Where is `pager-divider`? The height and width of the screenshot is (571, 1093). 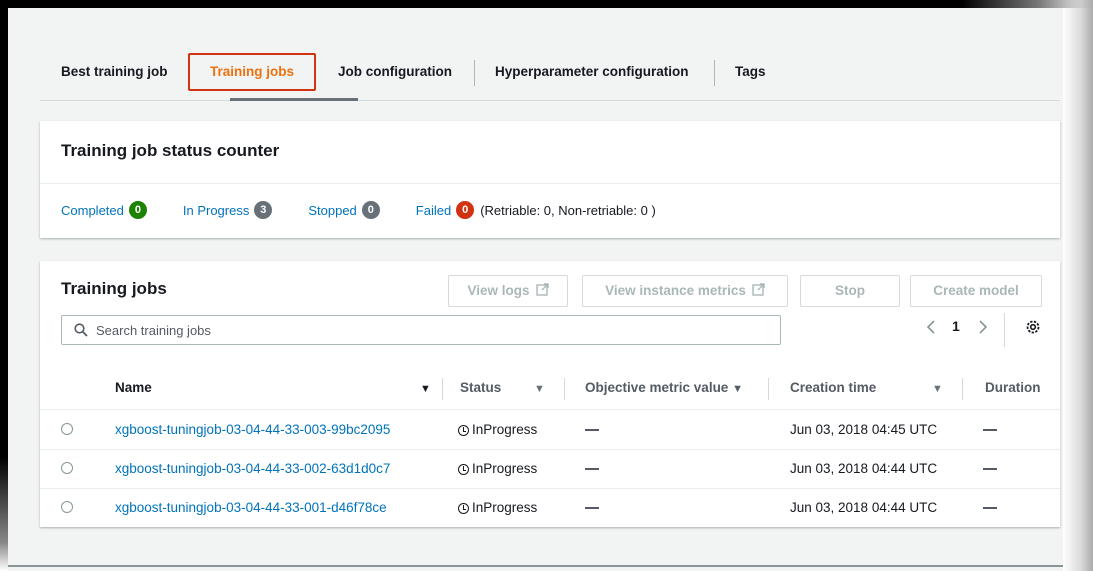
pager-divider is located at coordinates (1004, 330).